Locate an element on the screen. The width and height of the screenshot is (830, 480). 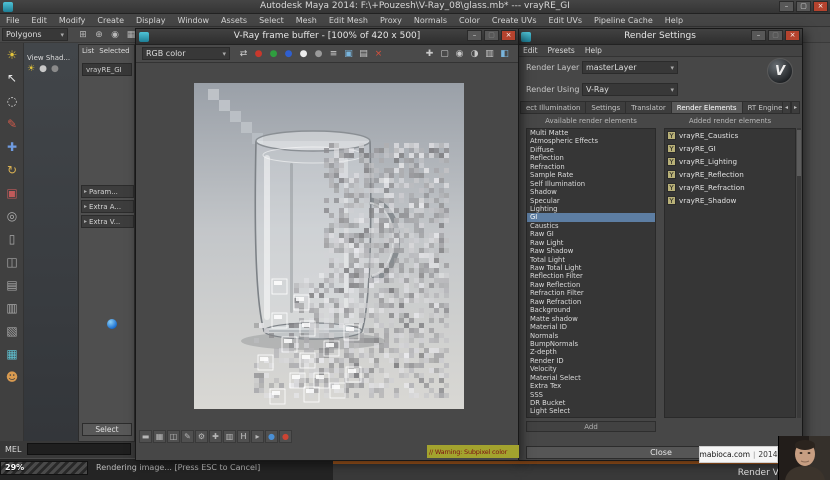
layout-four-icon: ◫ is located at coordinates (12, 261).